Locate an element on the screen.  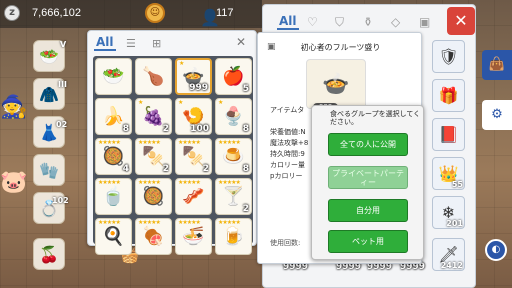
slot-label: III is located at coordinates (62, 84).